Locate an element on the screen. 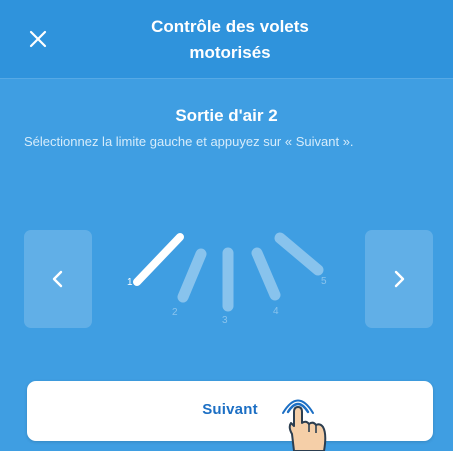 This screenshot has height=451, width=453. previous-position-button is located at coordinates (58, 279).